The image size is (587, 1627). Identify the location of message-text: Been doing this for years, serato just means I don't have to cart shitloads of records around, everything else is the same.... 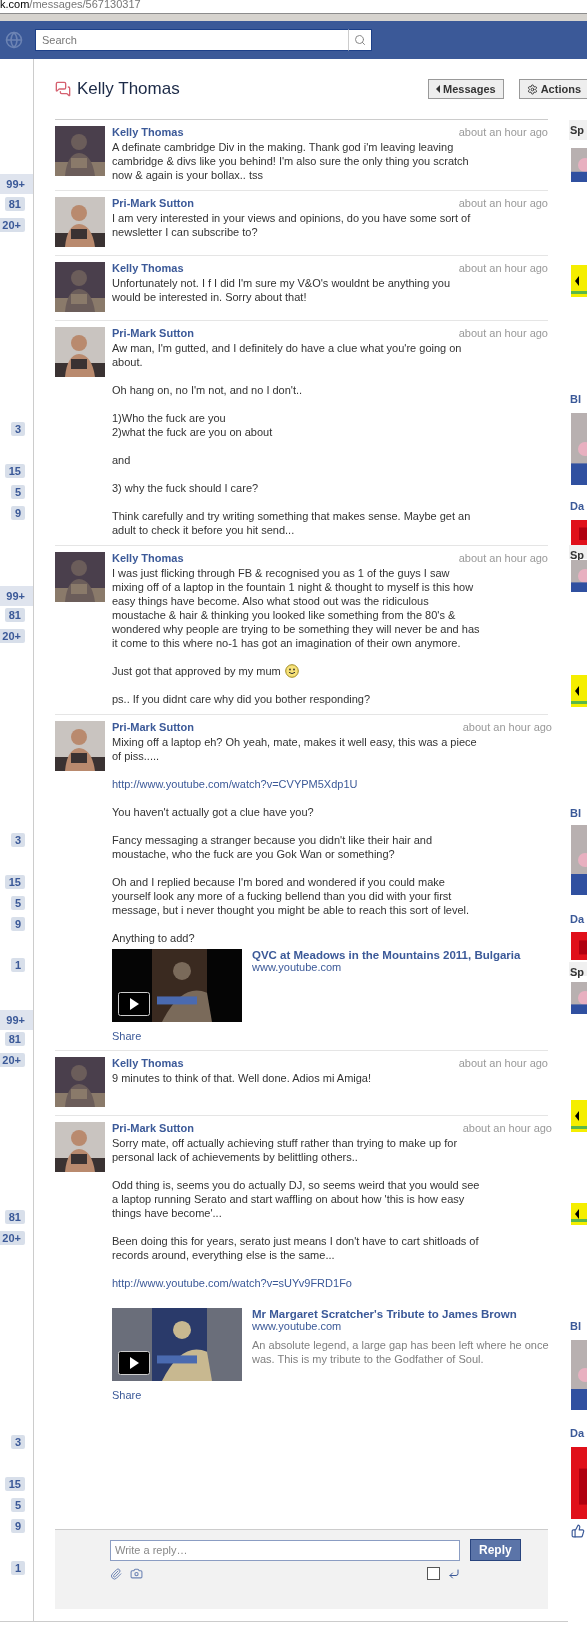
(296, 1248).